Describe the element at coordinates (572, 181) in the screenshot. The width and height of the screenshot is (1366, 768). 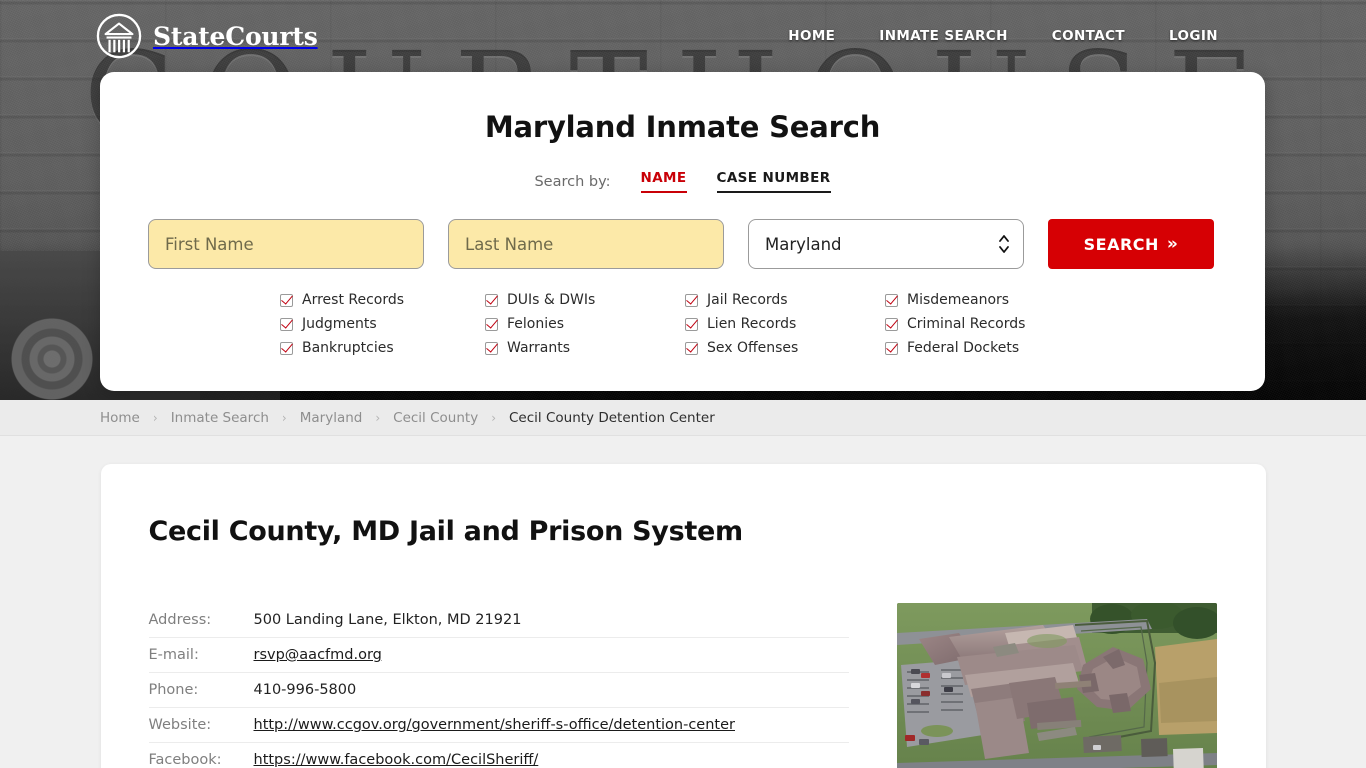
I see `search-by-label: Search by:` at that location.